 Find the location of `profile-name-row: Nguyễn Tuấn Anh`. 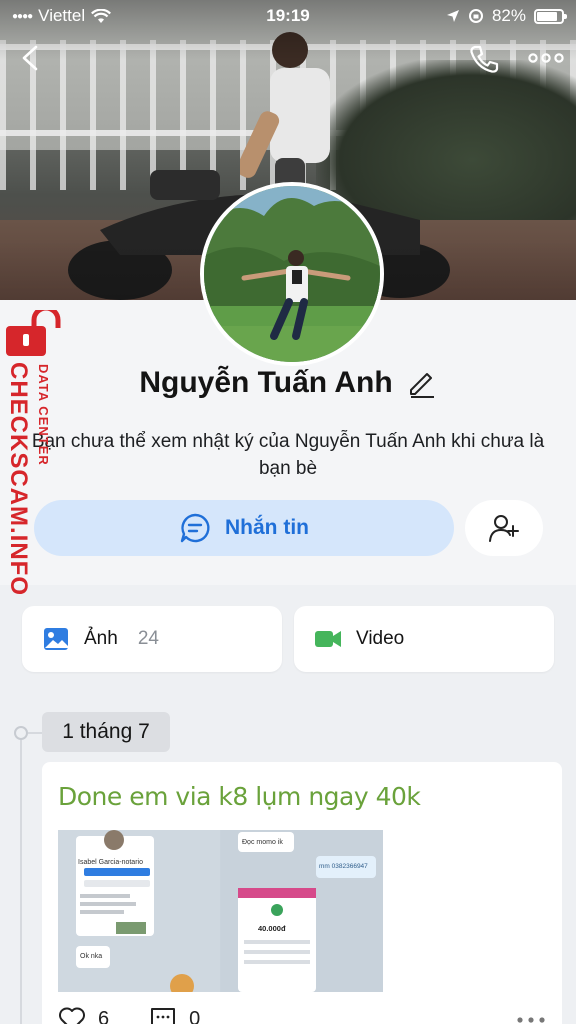

profile-name-row: Nguyễn Tuấn Anh is located at coordinates (288, 383).